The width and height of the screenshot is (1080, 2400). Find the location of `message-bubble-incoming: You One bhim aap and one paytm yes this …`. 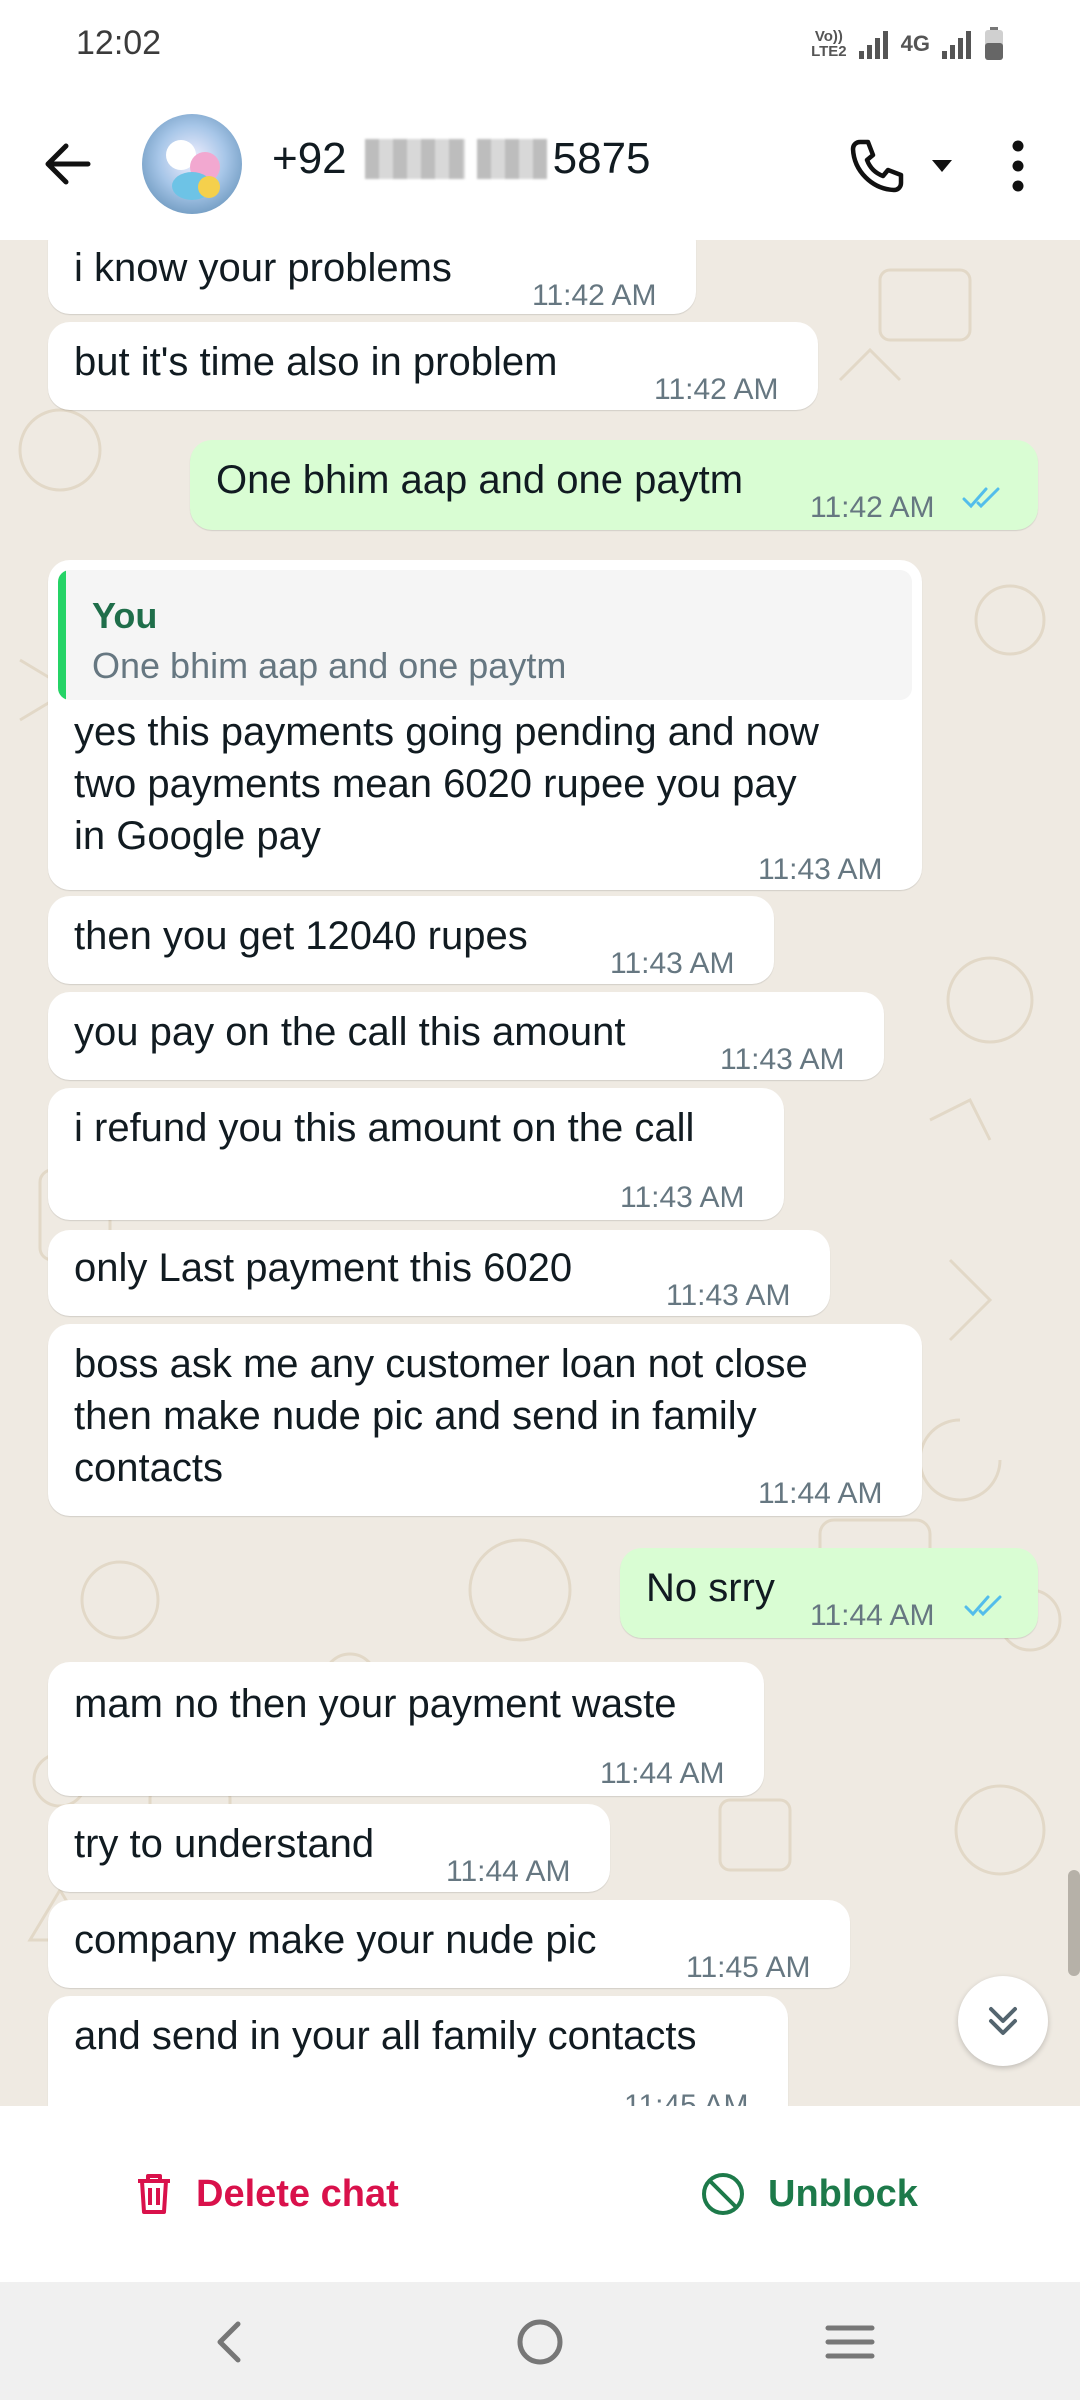

message-bubble-incoming: You One bhim aap and one paytm yes this … is located at coordinates (485, 725).